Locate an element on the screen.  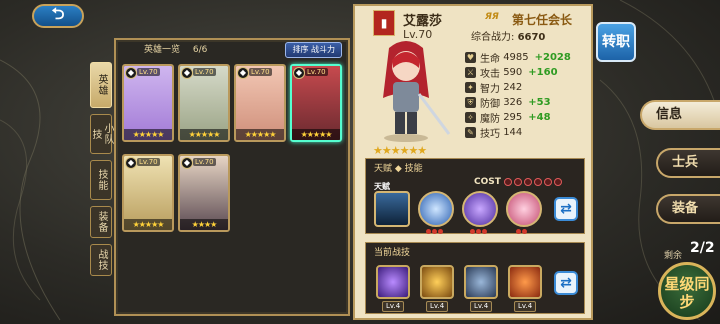
total-power: 综合战力: 6670 is located at coordinates (508, 35).